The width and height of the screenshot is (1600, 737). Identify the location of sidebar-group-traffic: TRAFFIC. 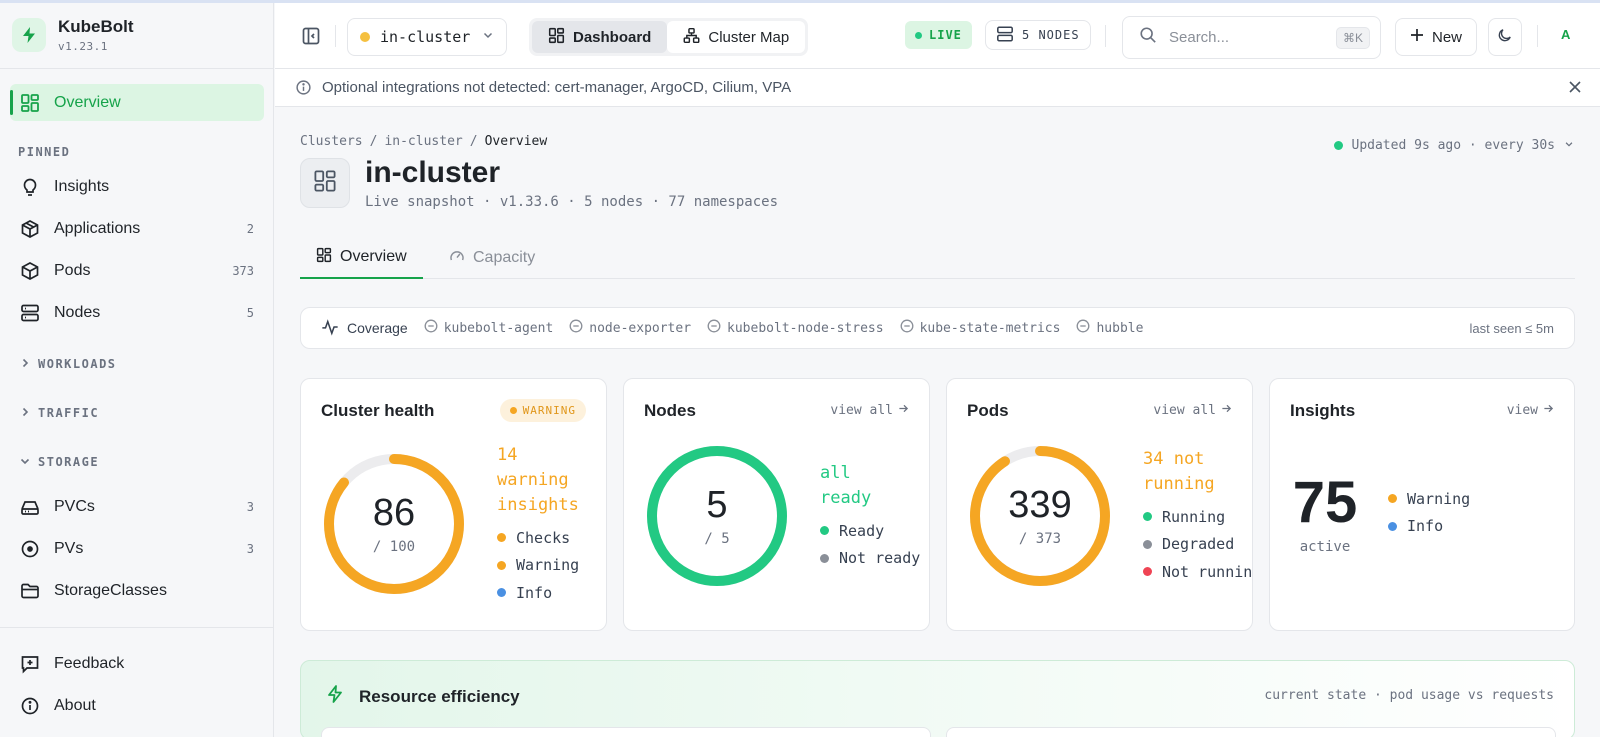
(59, 413).